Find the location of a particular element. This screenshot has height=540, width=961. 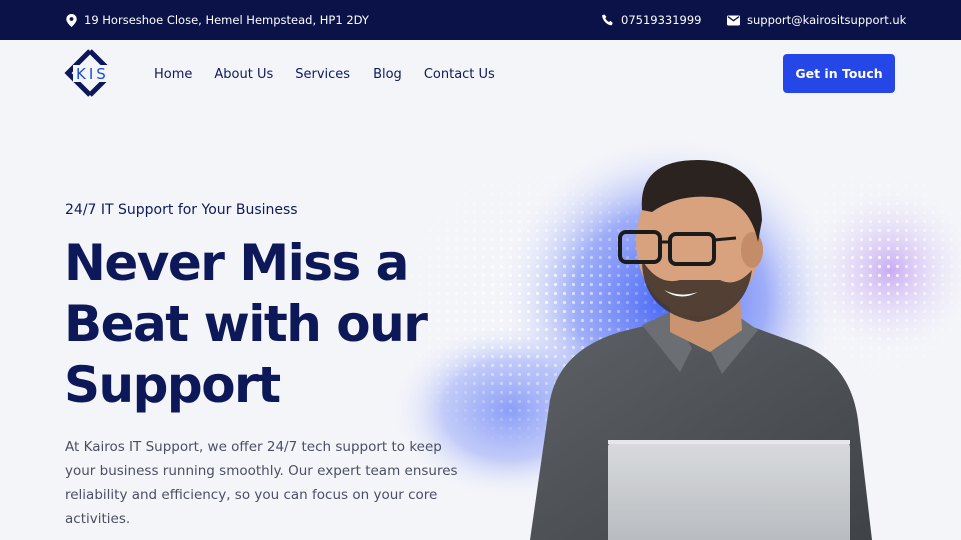

phone-item: 07519331999 is located at coordinates (651, 20).